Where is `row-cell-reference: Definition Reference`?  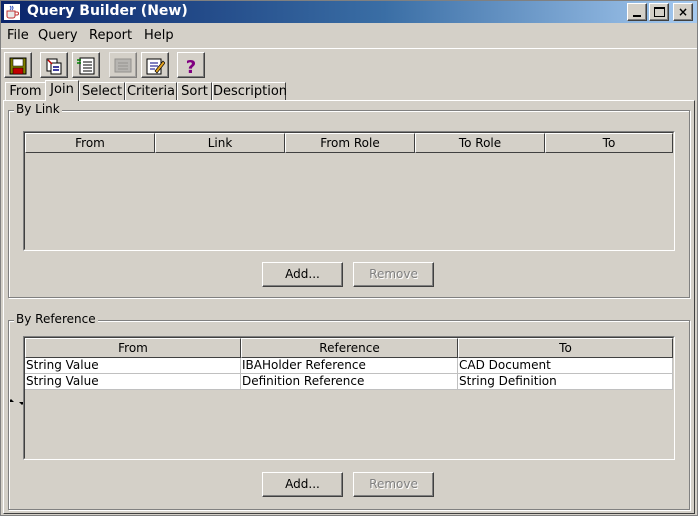
row-cell-reference: Definition Reference is located at coordinates (349, 382).